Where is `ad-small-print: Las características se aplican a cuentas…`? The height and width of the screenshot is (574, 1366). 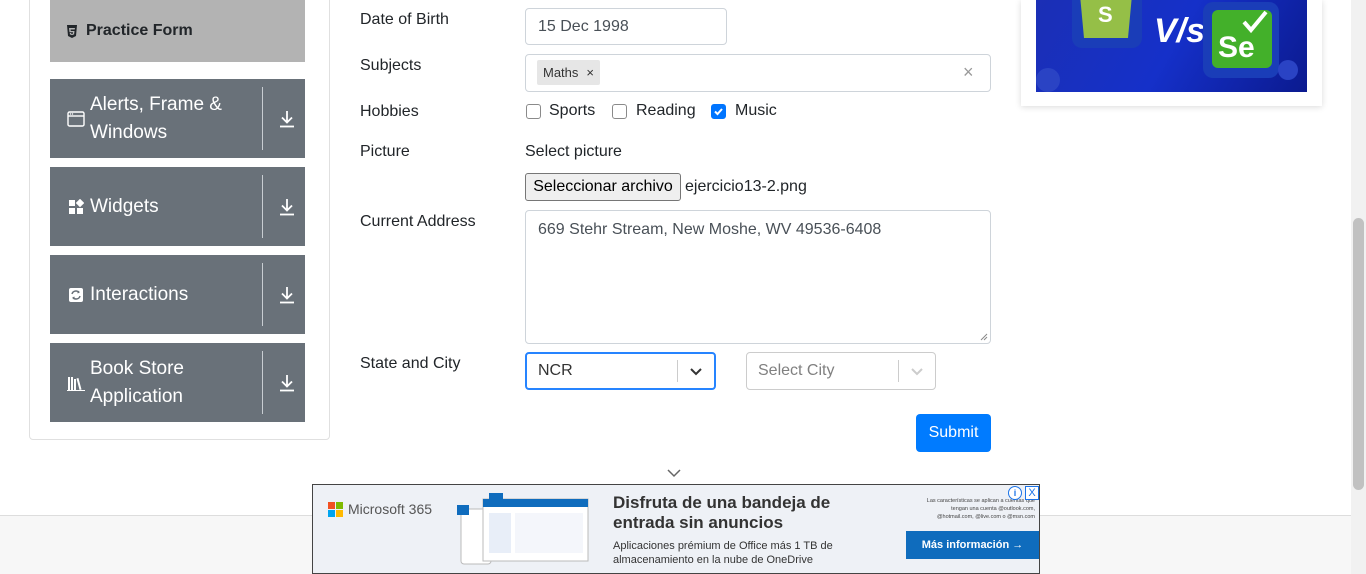 ad-small-print: Las características se aplican a cuentas… is located at coordinates (980, 509).